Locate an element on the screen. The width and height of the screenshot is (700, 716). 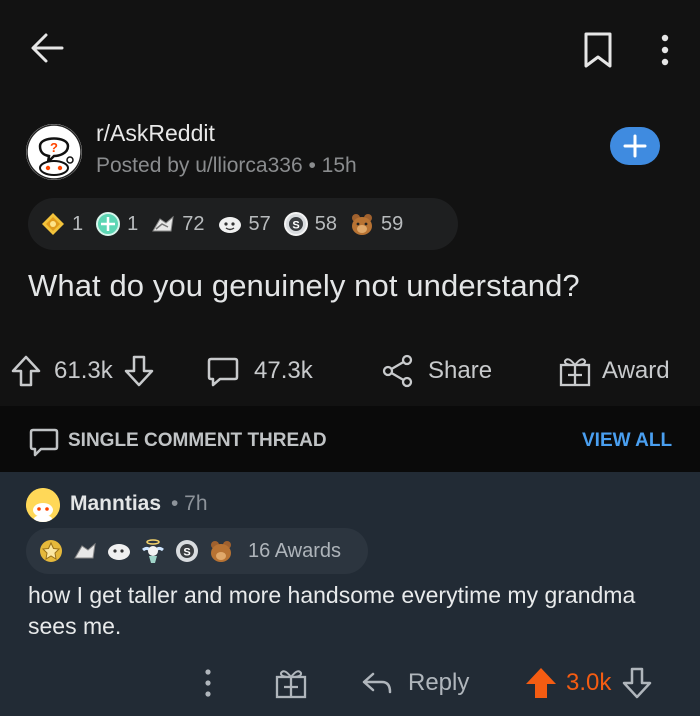
thread-label: SINGLE COMMENT THREAD is located at coordinates (197, 440).